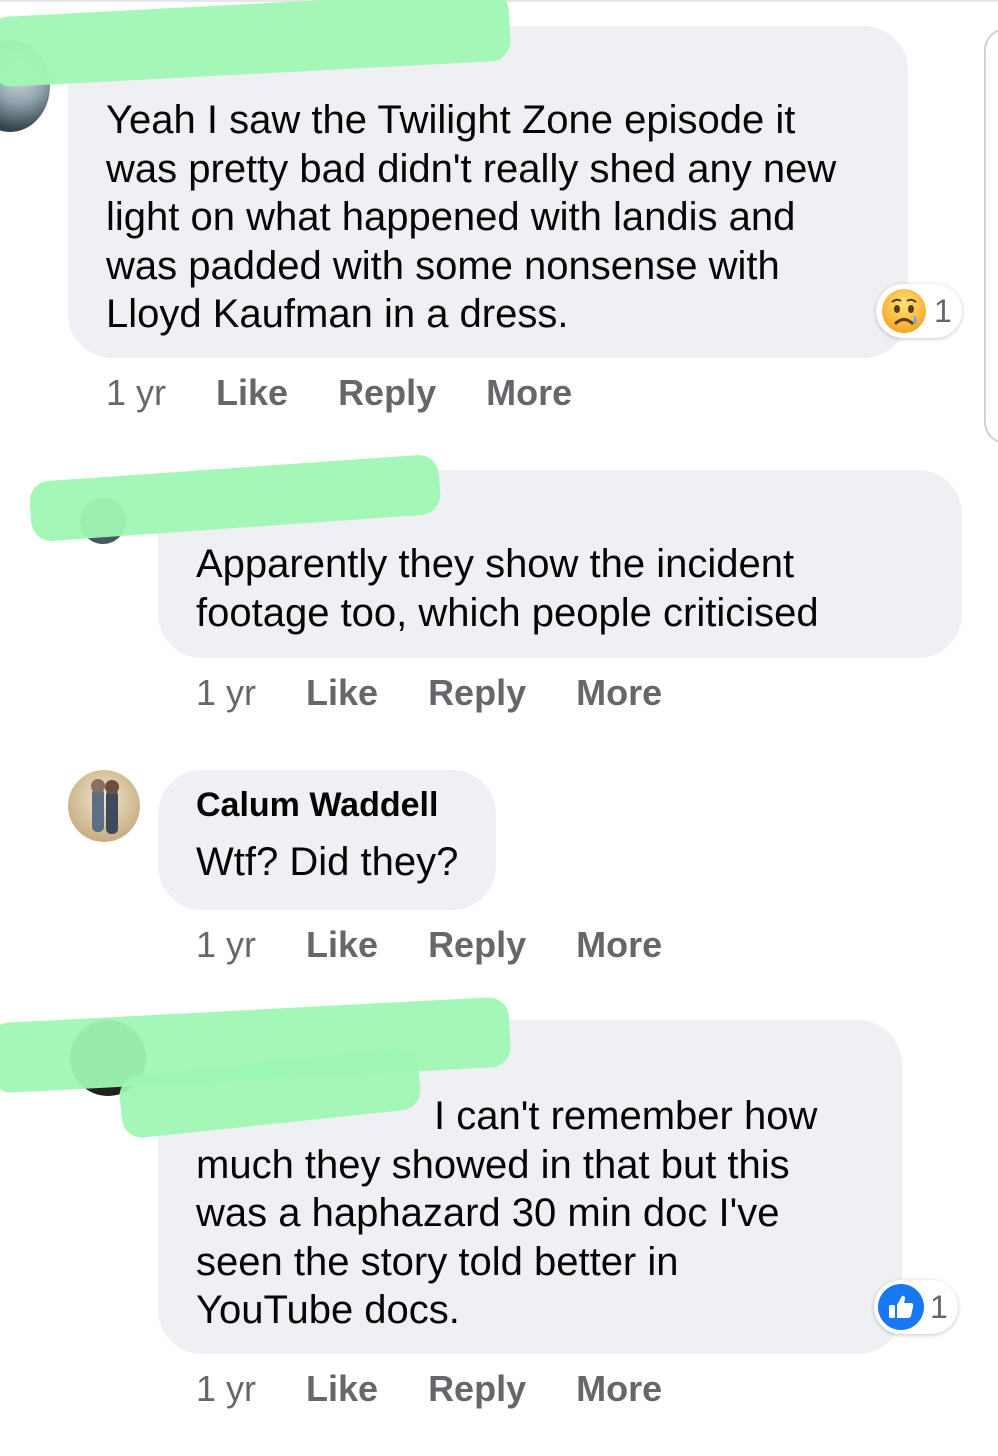 The width and height of the screenshot is (998, 1456). I want to click on like-thumb-icon, so click(901, 1307).